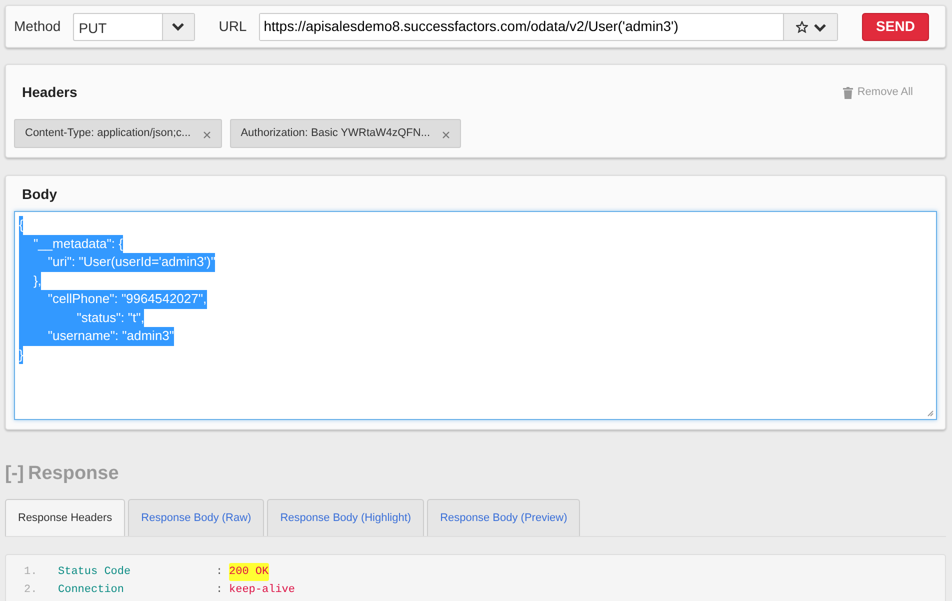 The image size is (952, 601). What do you see at coordinates (73, 474) in the screenshot?
I see `response-title: Response` at bounding box center [73, 474].